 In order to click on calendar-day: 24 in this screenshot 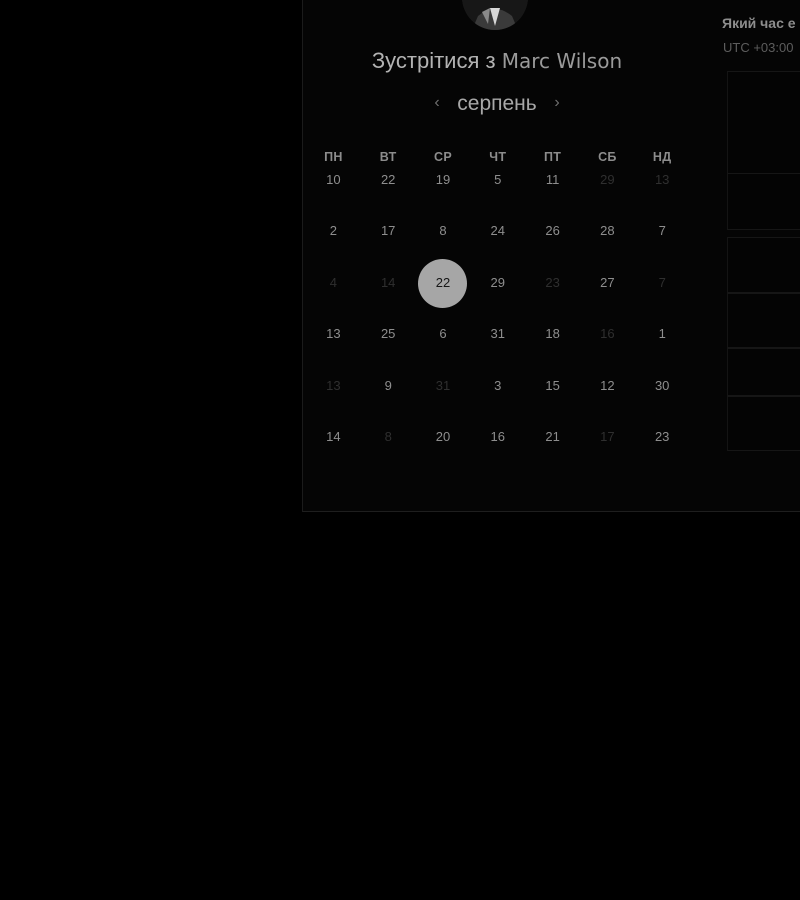, I will do `click(497, 231)`.